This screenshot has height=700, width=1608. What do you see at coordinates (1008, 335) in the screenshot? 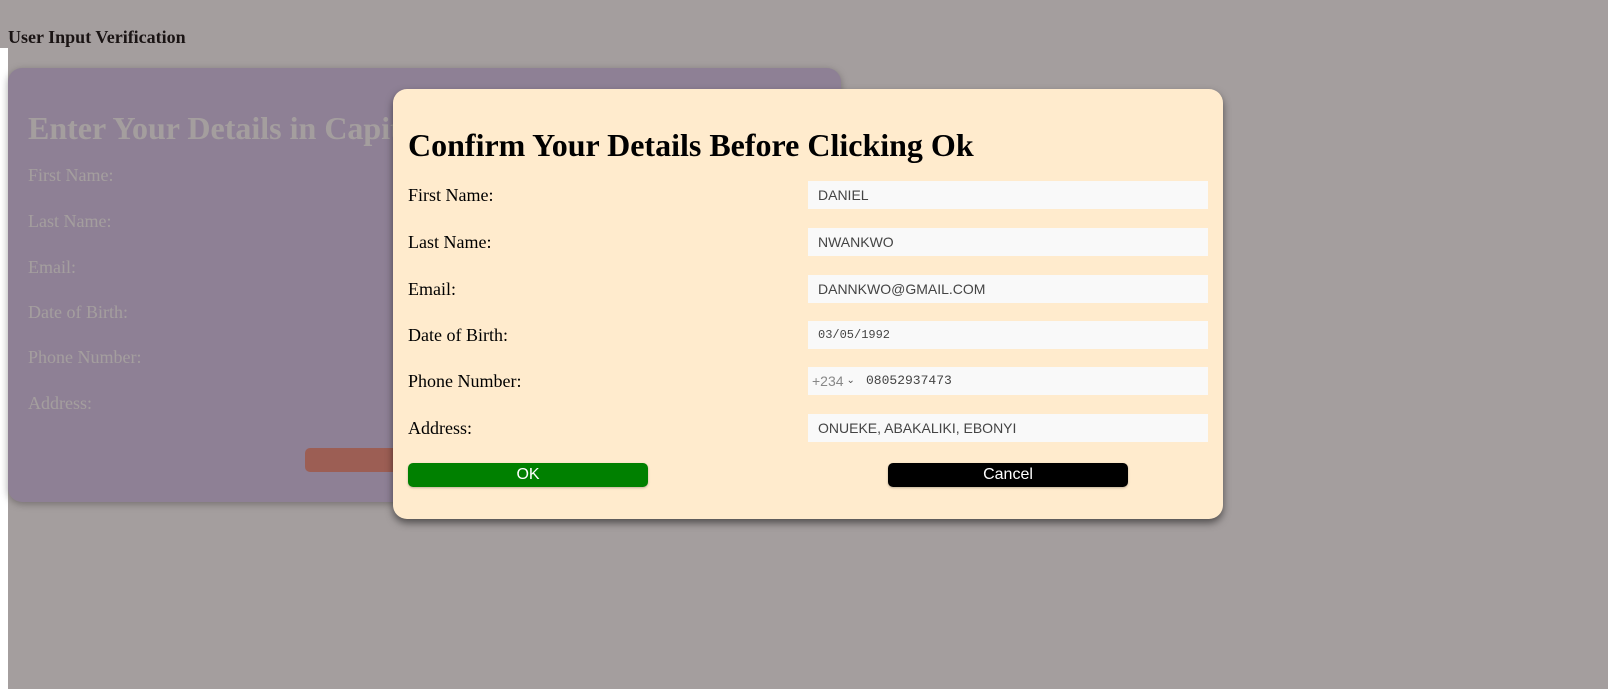
I see `date-of-birth-field: 03/05/1992` at bounding box center [1008, 335].